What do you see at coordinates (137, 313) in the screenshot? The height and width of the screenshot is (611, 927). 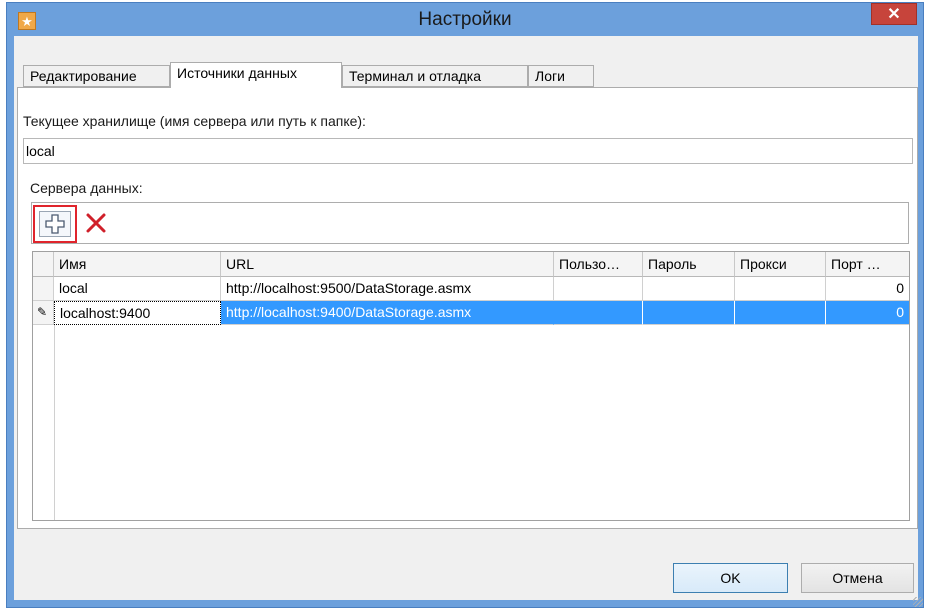 I see `table-cell-name: localhost:9400` at bounding box center [137, 313].